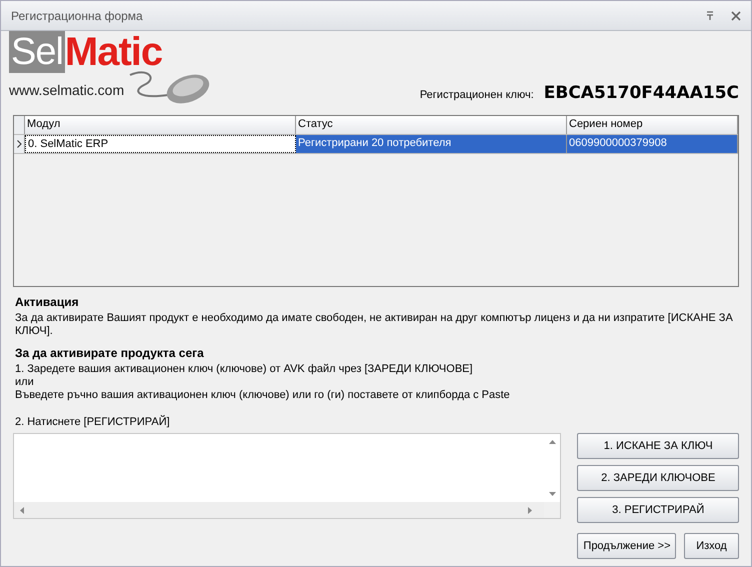 The image size is (752, 567). What do you see at coordinates (19, 144) in the screenshot?
I see `current-row-icon` at bounding box center [19, 144].